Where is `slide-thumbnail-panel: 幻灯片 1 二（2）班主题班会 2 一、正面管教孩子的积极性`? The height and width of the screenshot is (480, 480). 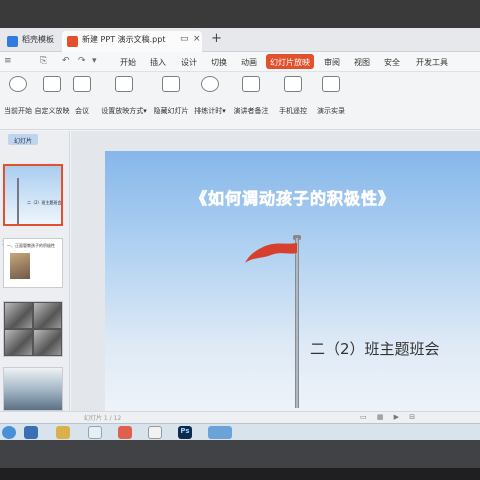 slide-thumbnail-panel: 幻灯片 1 二（2）班主题班会 2 一、正面管教孩子的积极性 is located at coordinates (35, 271).